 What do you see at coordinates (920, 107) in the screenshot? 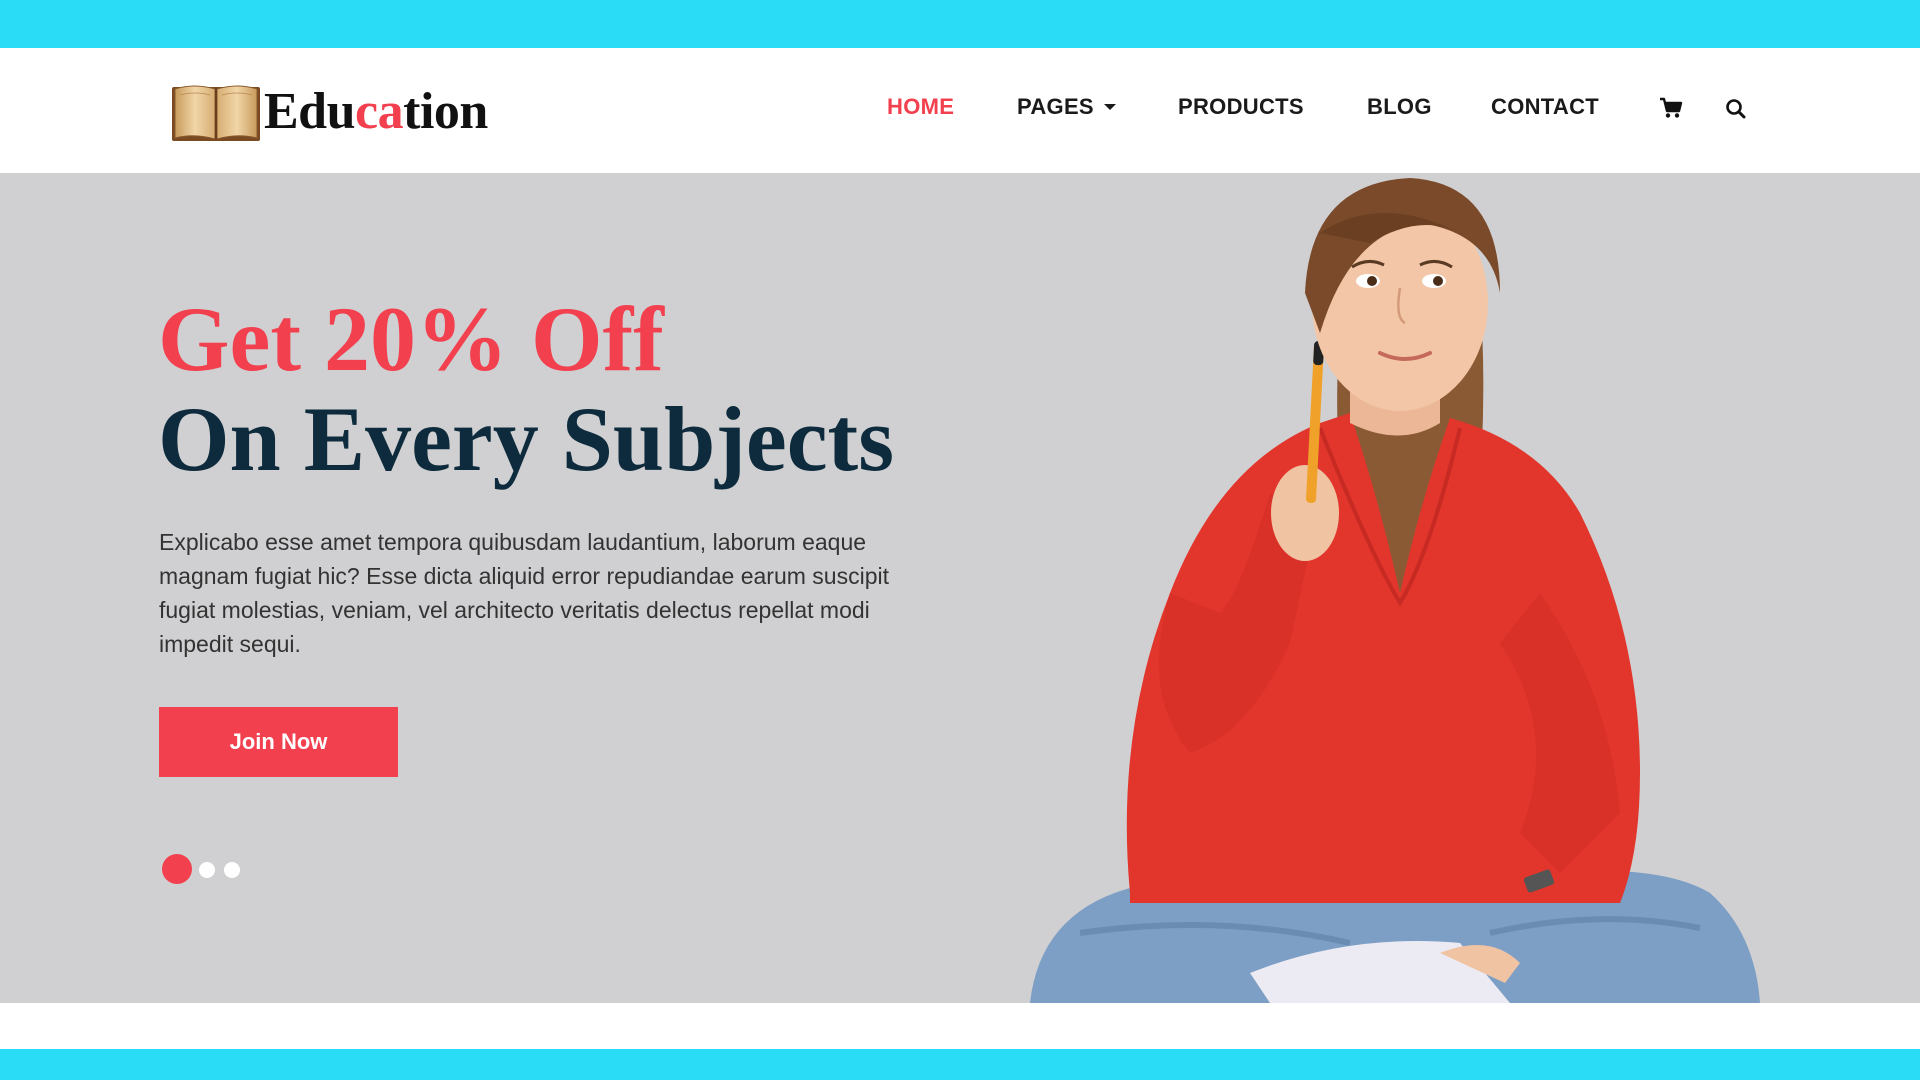
I see `nav-item-home: HOME` at bounding box center [920, 107].